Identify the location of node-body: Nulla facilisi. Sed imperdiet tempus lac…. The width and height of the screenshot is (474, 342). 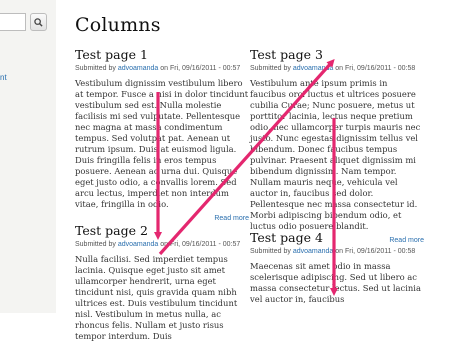
(156, 297).